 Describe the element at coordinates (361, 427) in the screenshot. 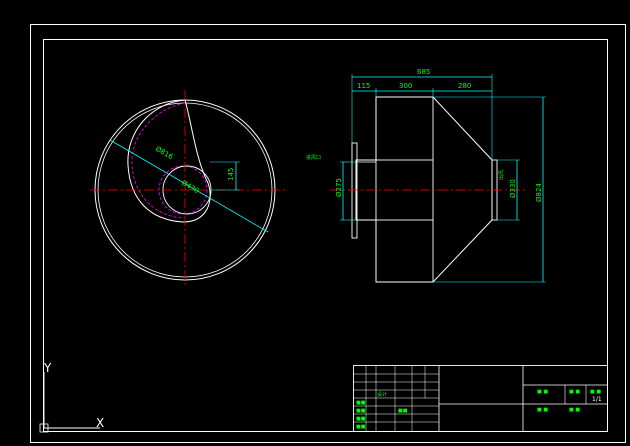

I see `tb-mark-4: ■■` at that location.